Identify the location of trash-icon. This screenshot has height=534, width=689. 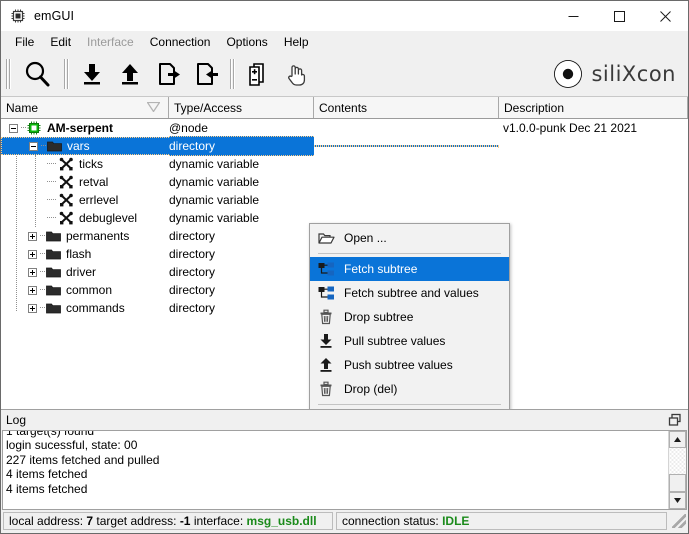
(326, 317).